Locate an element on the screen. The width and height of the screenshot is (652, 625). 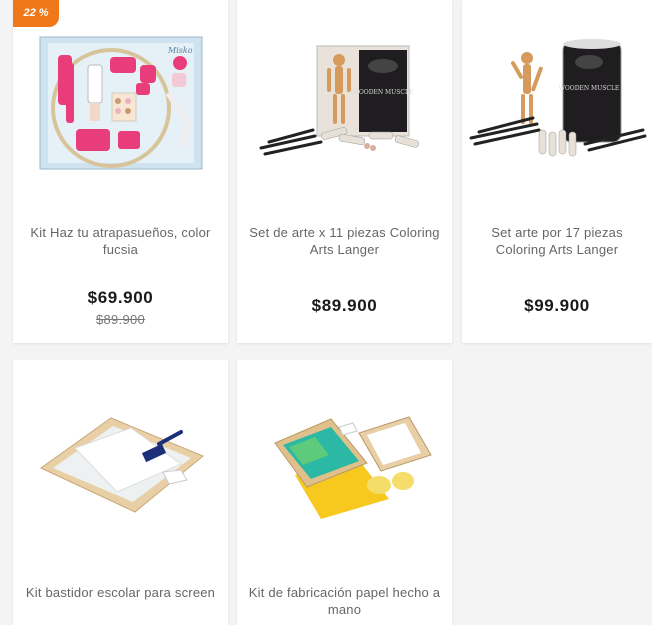
screen-frame-kit-image is located at coordinates (121, 464).